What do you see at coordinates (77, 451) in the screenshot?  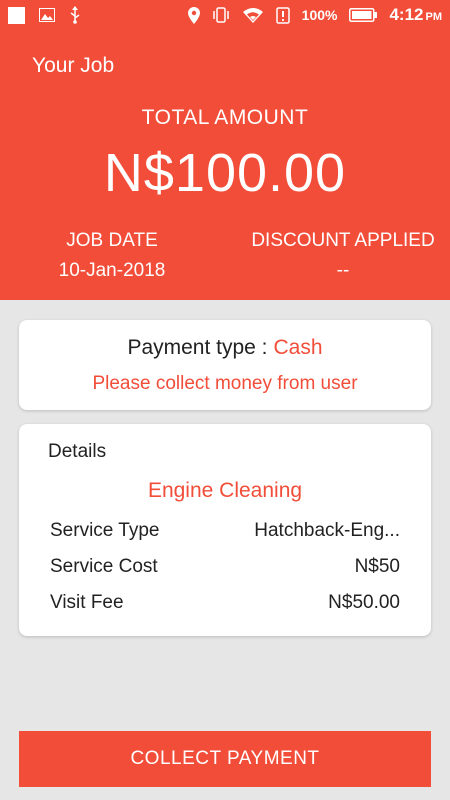 I see `details-title: Details` at bounding box center [77, 451].